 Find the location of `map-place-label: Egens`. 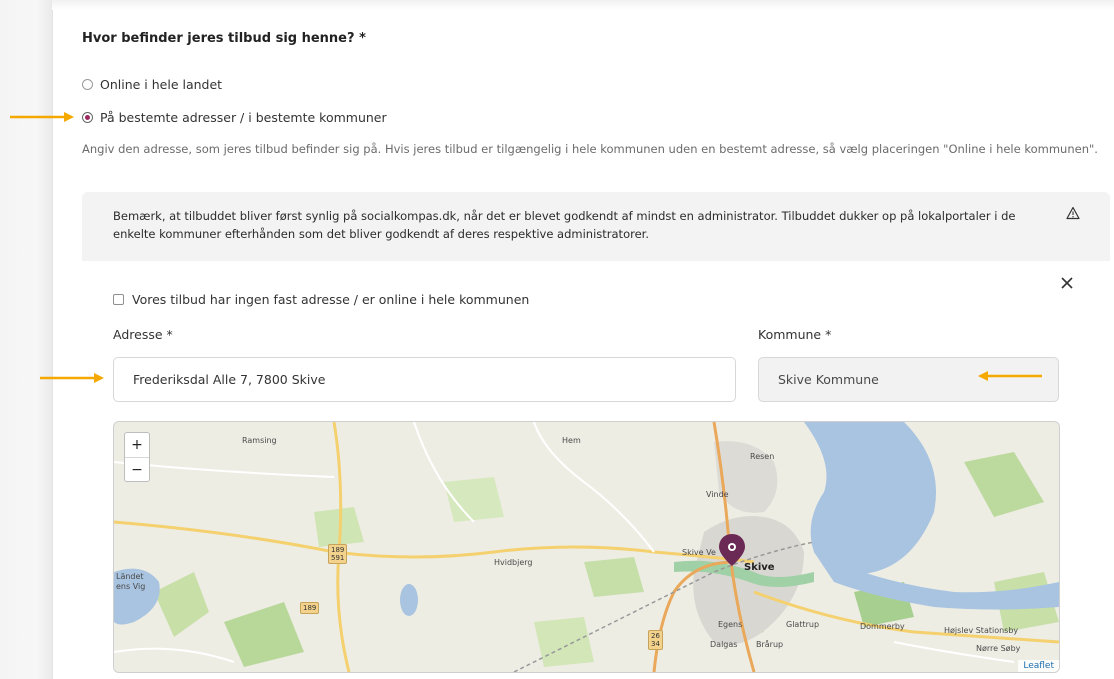

map-place-label: Egens is located at coordinates (730, 624).